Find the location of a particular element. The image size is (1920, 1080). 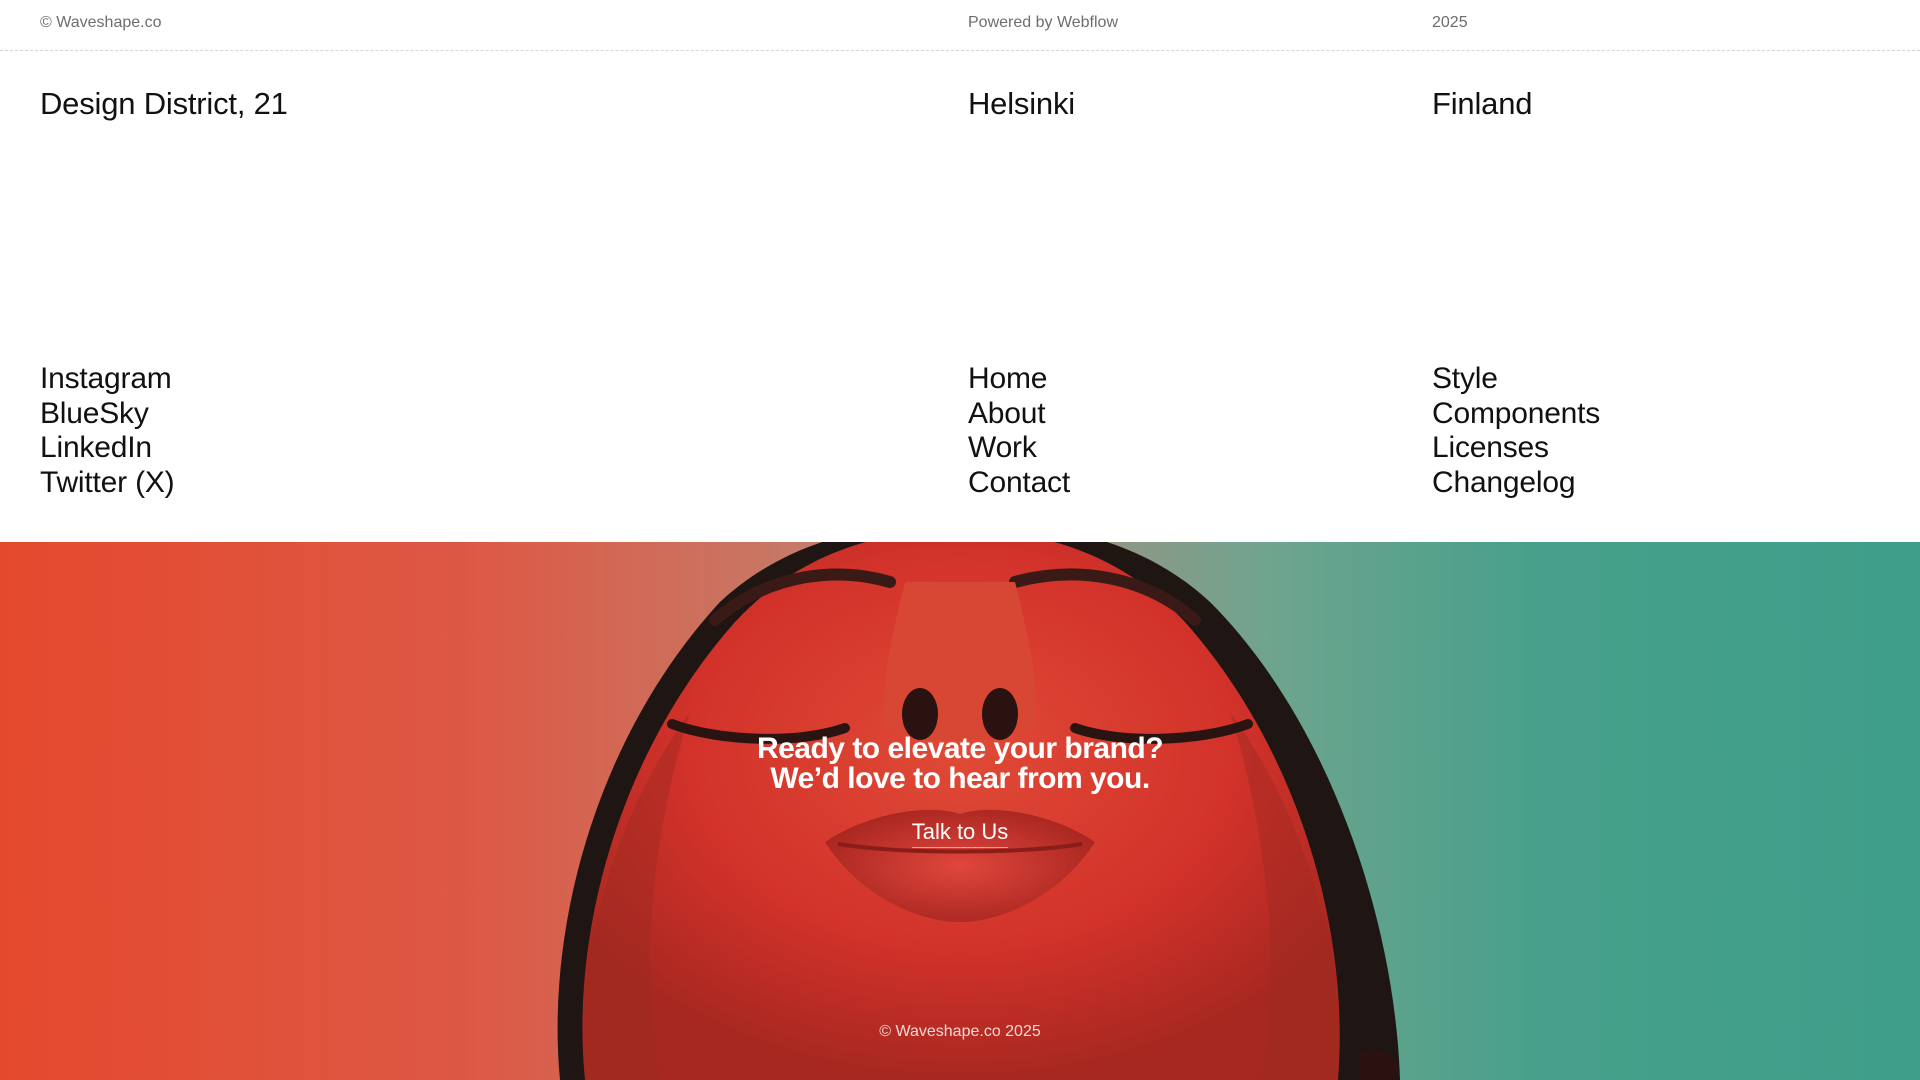

social-link-instagram: Instagram is located at coordinates (106, 378).